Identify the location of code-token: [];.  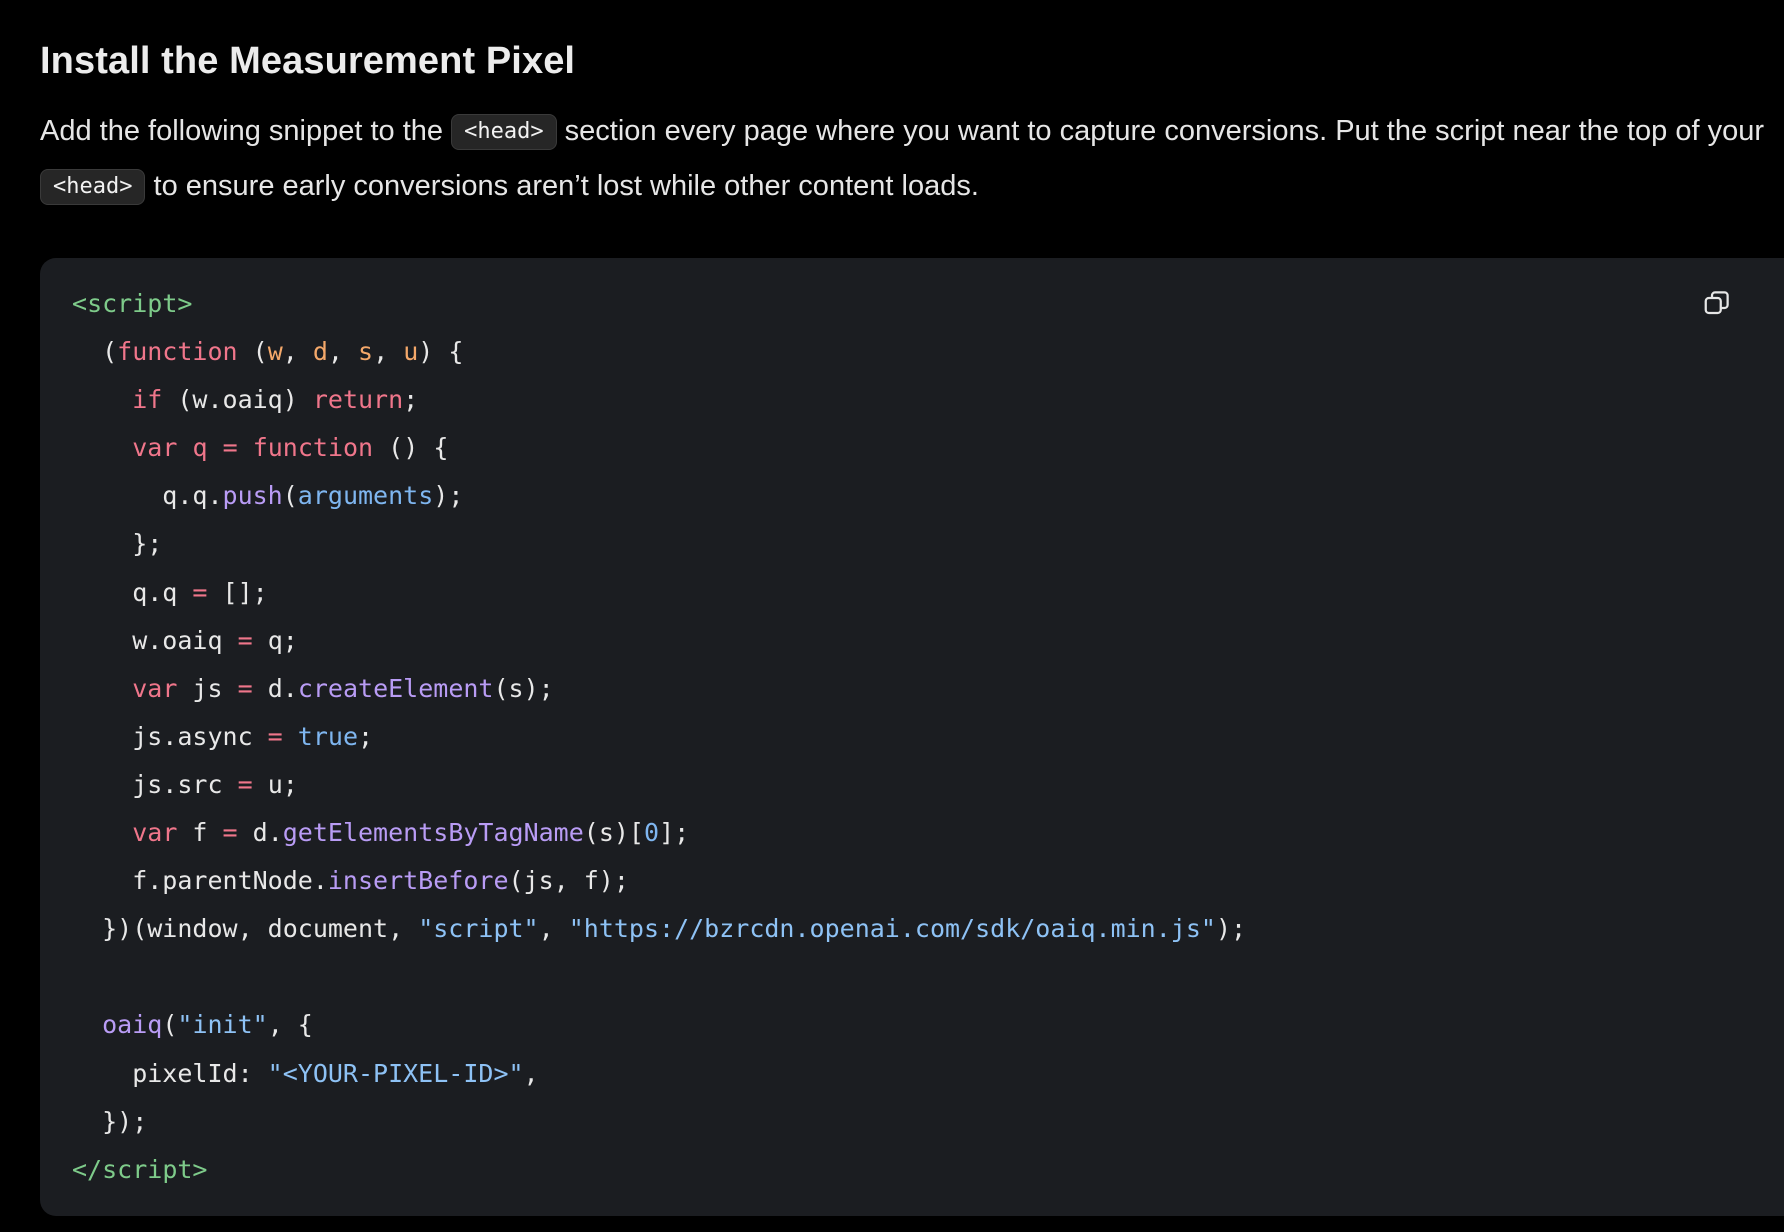
(237, 592).